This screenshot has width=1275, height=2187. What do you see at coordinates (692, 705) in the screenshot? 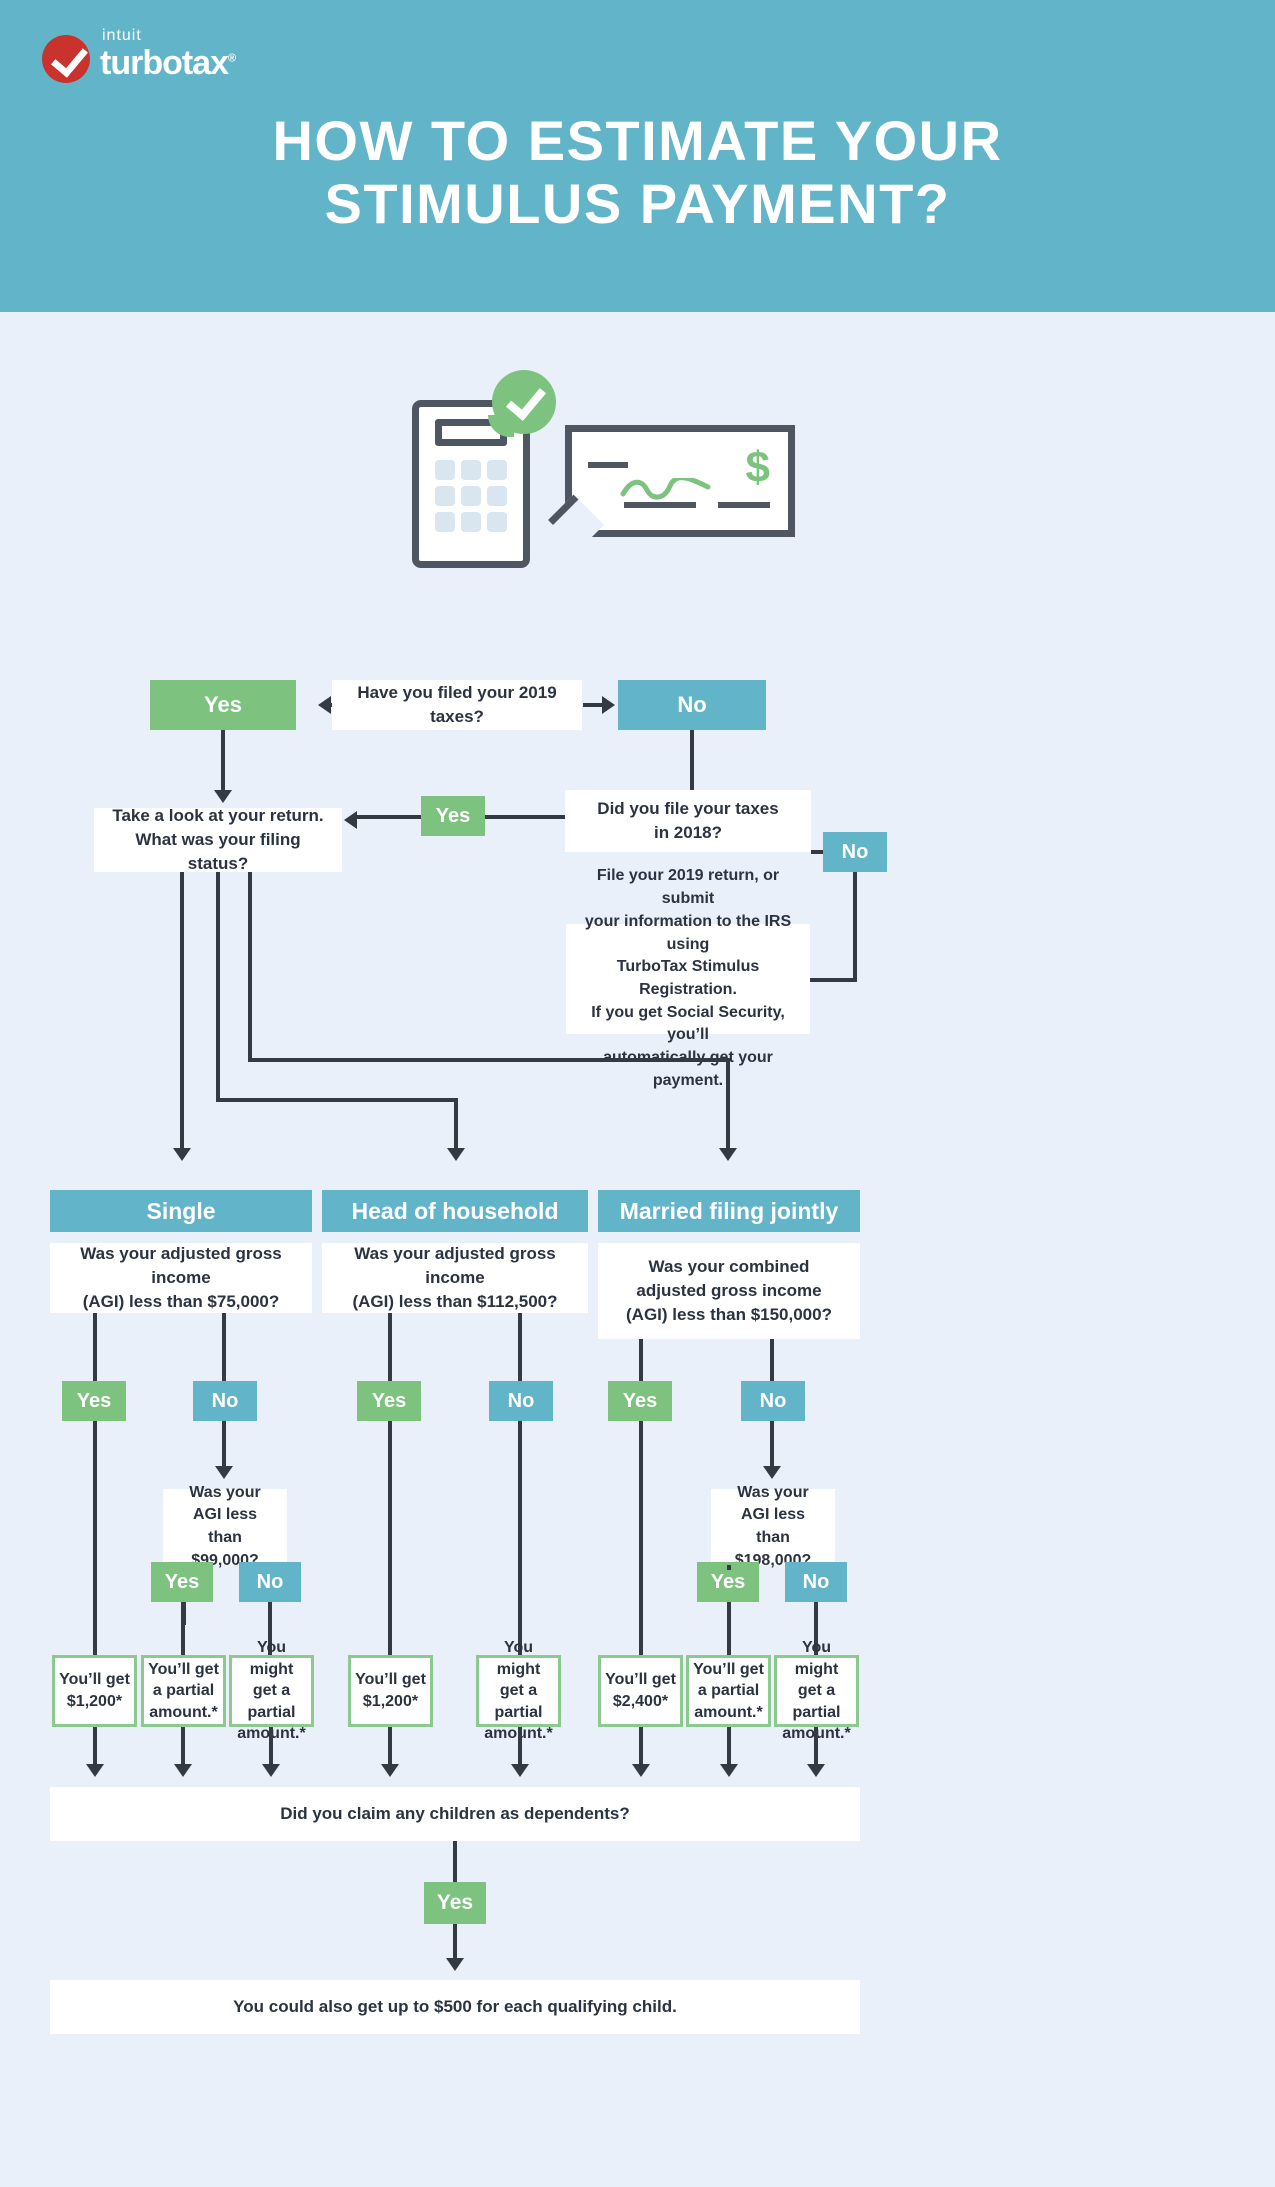
I see `branch-2019-no: No` at bounding box center [692, 705].